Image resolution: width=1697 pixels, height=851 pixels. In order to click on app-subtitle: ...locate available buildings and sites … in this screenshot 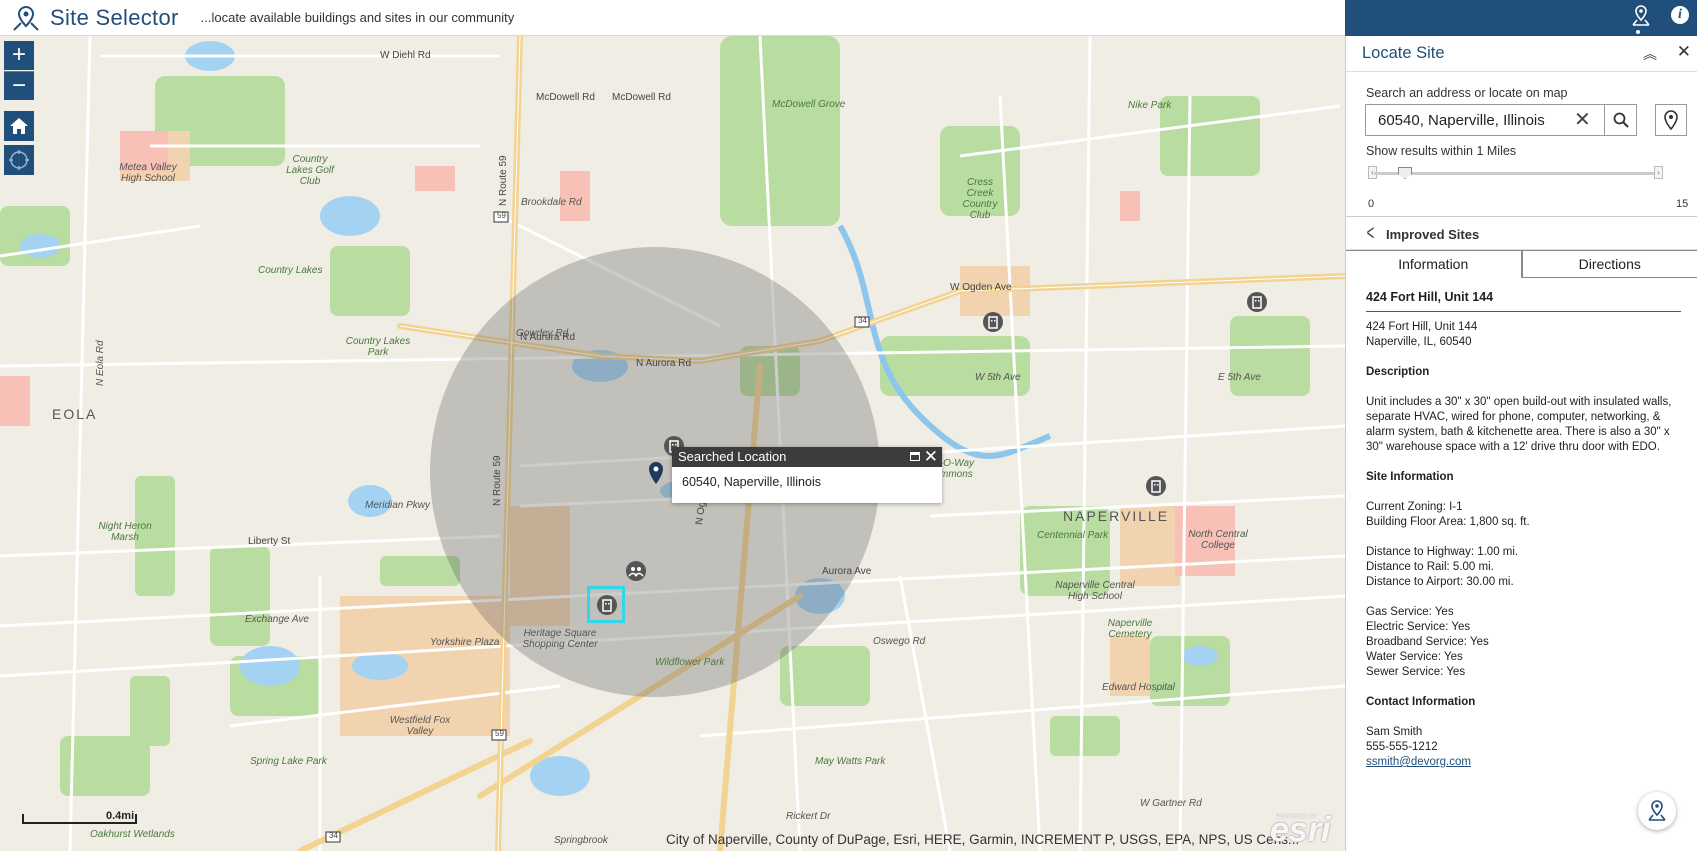, I will do `click(357, 17)`.